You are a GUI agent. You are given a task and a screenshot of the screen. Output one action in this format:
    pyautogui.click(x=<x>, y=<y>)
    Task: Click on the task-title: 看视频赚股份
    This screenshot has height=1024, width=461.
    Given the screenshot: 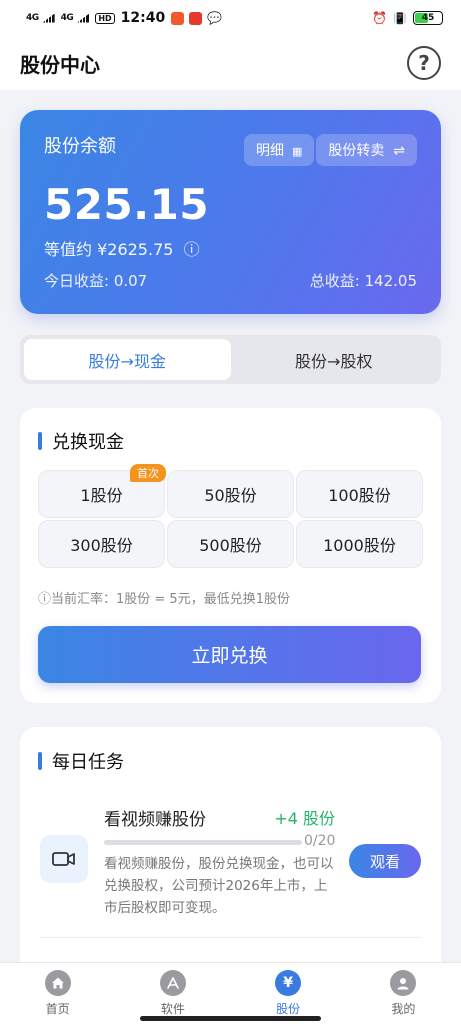 What is the action you would take?
    pyautogui.click(x=155, y=820)
    